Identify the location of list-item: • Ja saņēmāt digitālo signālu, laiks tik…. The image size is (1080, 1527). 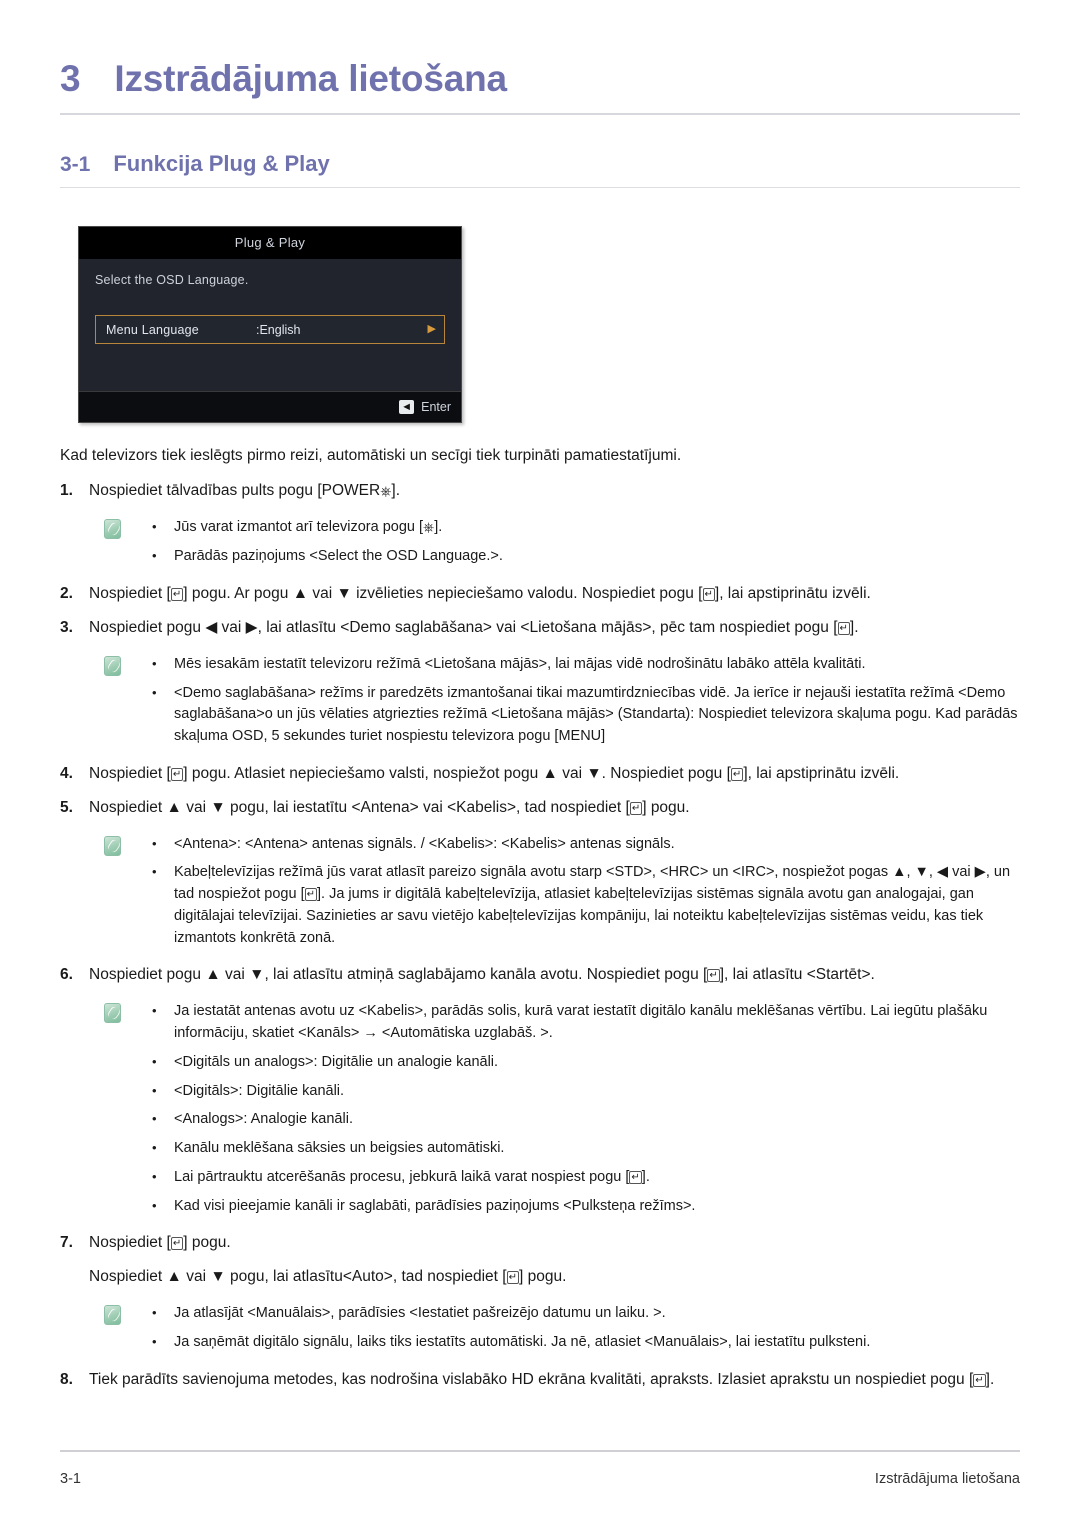
(586, 1343).